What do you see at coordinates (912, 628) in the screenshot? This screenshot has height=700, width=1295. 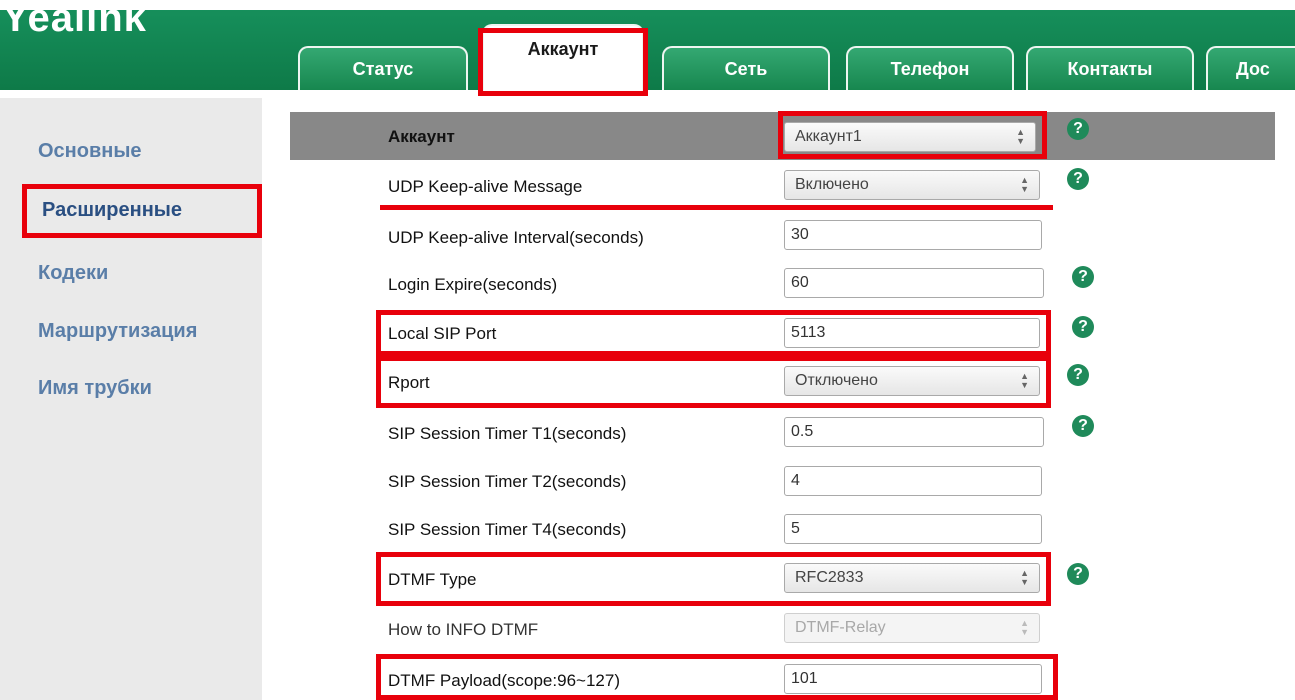 I see `info-dtmf-select: DTMF-Relay ▲ ▼` at bounding box center [912, 628].